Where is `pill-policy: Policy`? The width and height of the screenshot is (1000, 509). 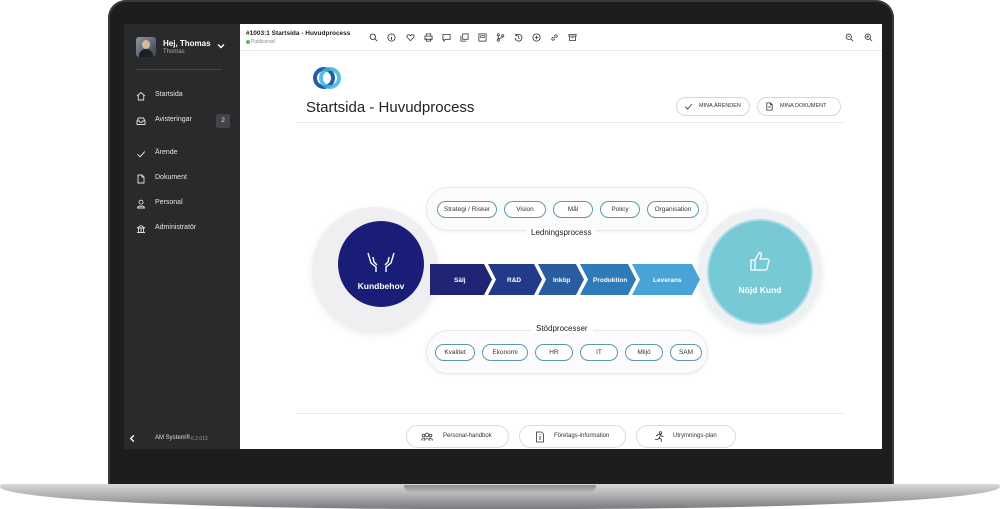 pill-policy: Policy is located at coordinates (620, 209).